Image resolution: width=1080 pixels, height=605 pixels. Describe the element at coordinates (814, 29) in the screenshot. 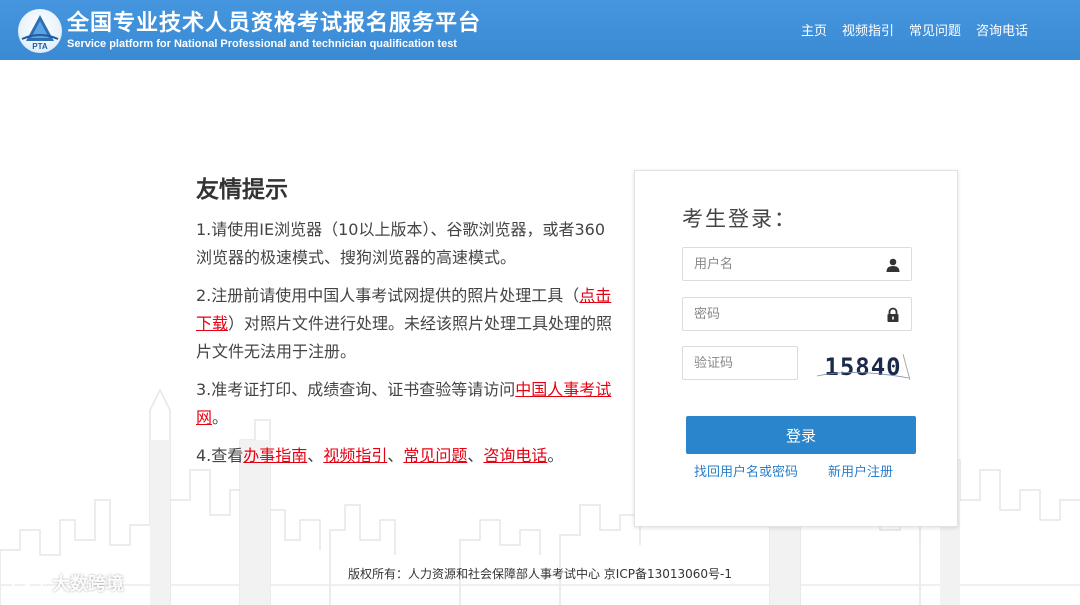

I see `nav-home: 主页` at that location.